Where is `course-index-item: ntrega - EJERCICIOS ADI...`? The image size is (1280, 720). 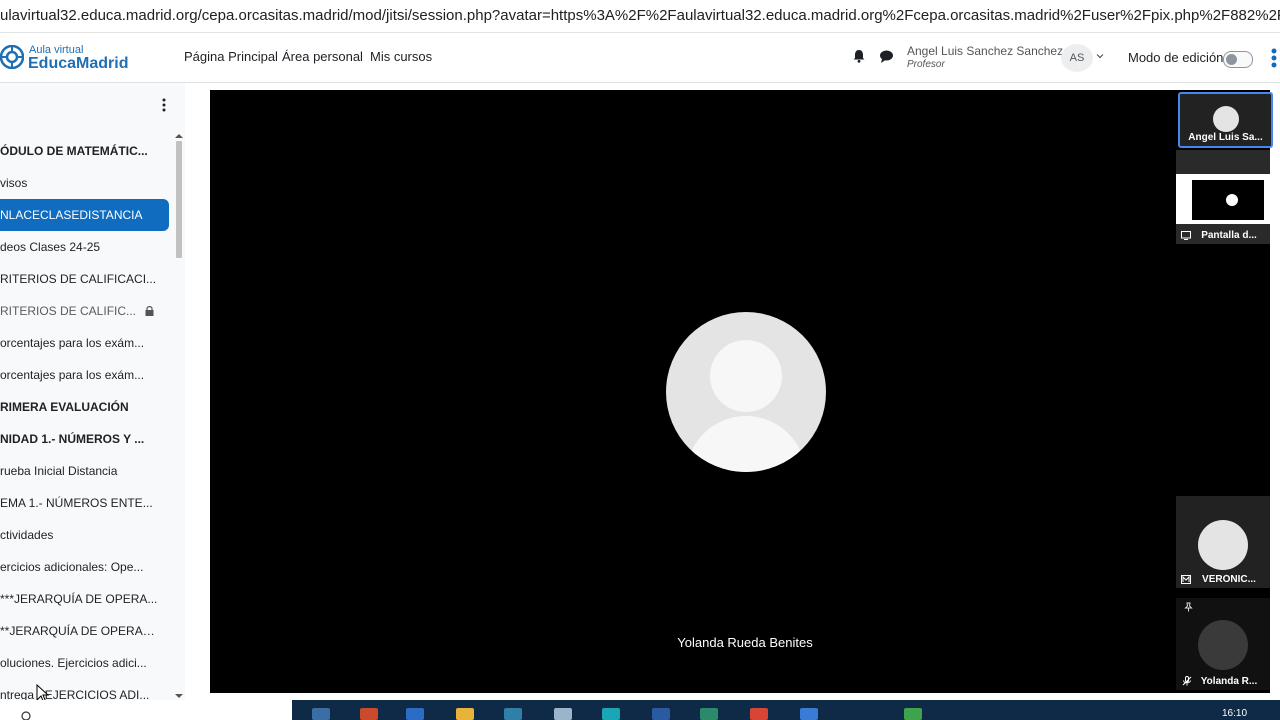 course-index-item: ntrega - EJERCICIOS ADI... is located at coordinates (80, 689).